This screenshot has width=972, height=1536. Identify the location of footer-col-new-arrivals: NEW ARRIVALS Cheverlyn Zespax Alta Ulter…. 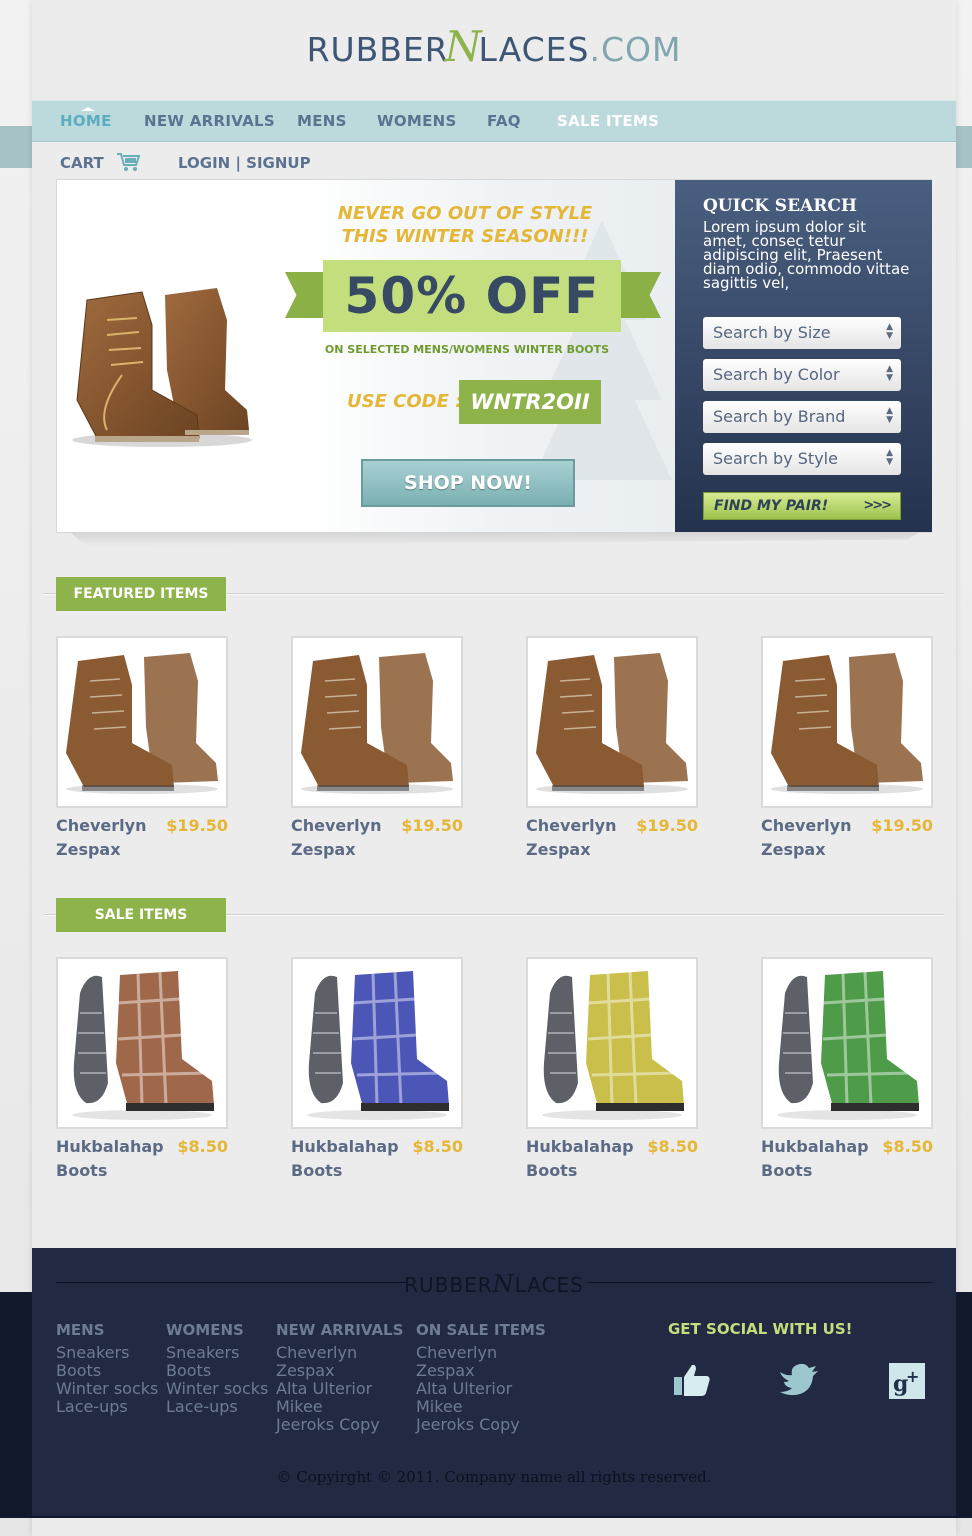
(339, 1377).